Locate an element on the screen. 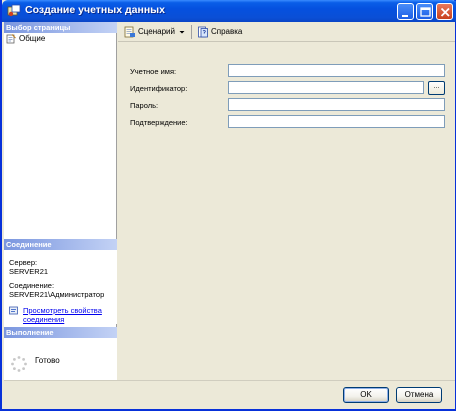 This screenshot has height=411, width=456. title-bar: Создание учетных данных is located at coordinates (229, 11).